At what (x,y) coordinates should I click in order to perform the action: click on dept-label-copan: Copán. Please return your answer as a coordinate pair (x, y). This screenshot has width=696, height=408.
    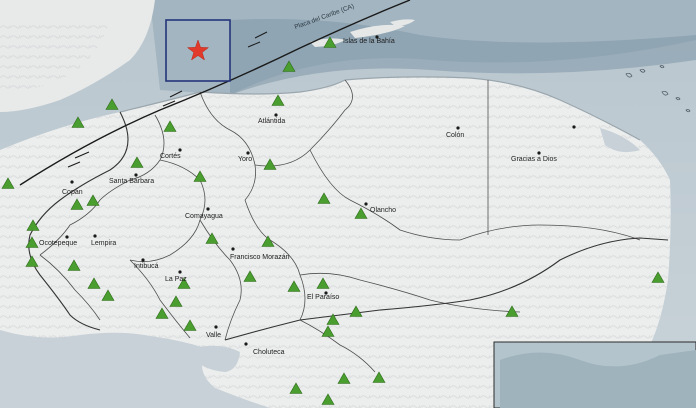
    Looking at the image, I should click on (72, 192).